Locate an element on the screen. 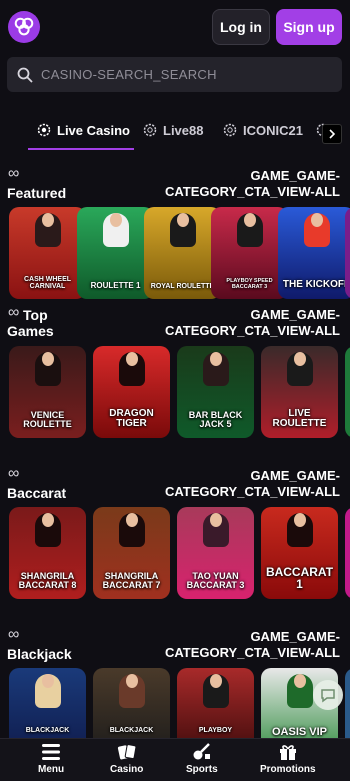 This screenshot has width=350, height=781. chevron-right-icon is located at coordinates (332, 134).